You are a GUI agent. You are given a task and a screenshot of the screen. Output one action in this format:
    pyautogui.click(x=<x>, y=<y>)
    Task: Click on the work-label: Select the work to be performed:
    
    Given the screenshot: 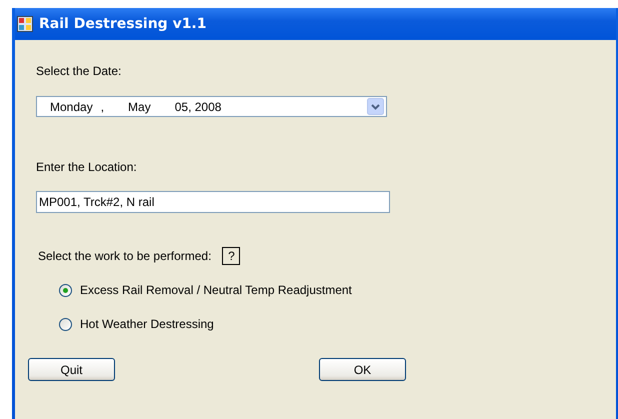 What is the action you would take?
    pyautogui.click(x=125, y=256)
    